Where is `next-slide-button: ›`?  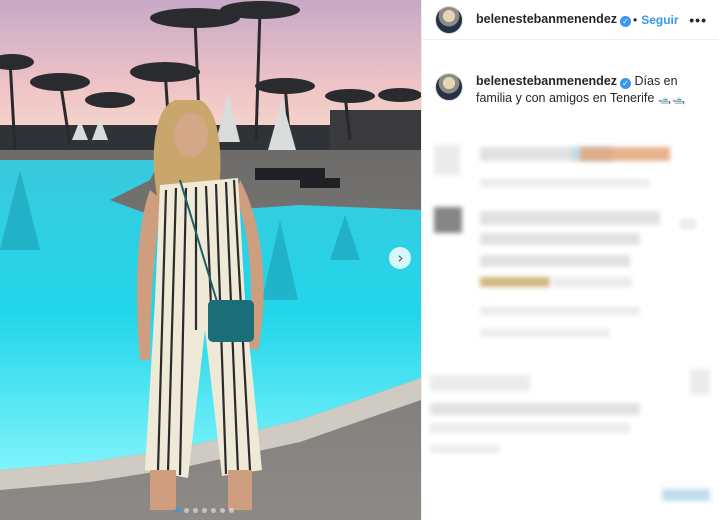 next-slide-button: › is located at coordinates (400, 258).